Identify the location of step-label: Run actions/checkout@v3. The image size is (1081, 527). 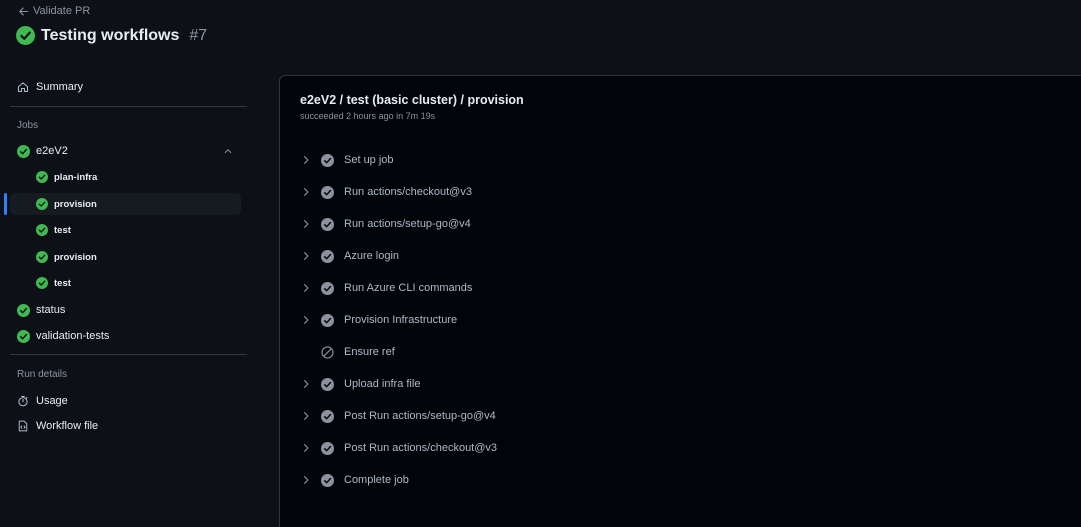
(408, 192).